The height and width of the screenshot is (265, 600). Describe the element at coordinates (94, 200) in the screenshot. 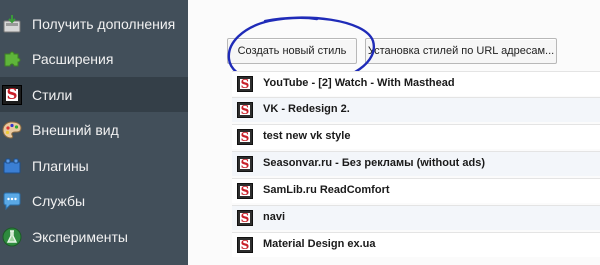

I see `sidebar-item-services: Службы` at that location.